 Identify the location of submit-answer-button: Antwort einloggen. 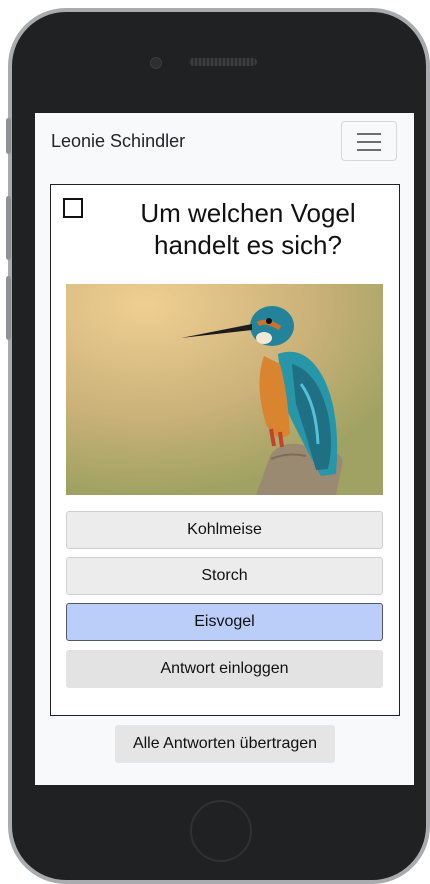
(224, 669).